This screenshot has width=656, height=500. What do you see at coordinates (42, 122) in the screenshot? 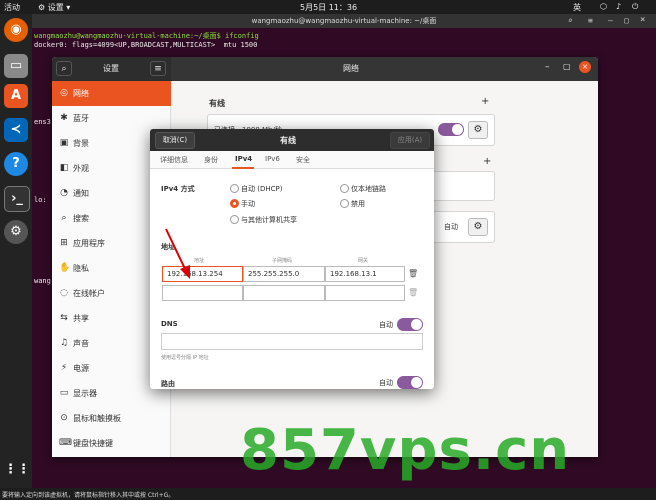
I see `terminal-fragment: ens3` at bounding box center [42, 122].